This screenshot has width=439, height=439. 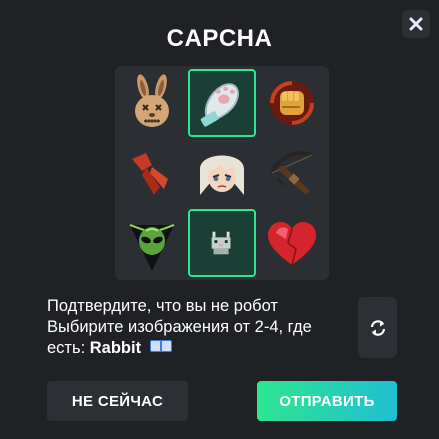 I want to click on instruction-prefix: есть:, so click(x=66, y=348).